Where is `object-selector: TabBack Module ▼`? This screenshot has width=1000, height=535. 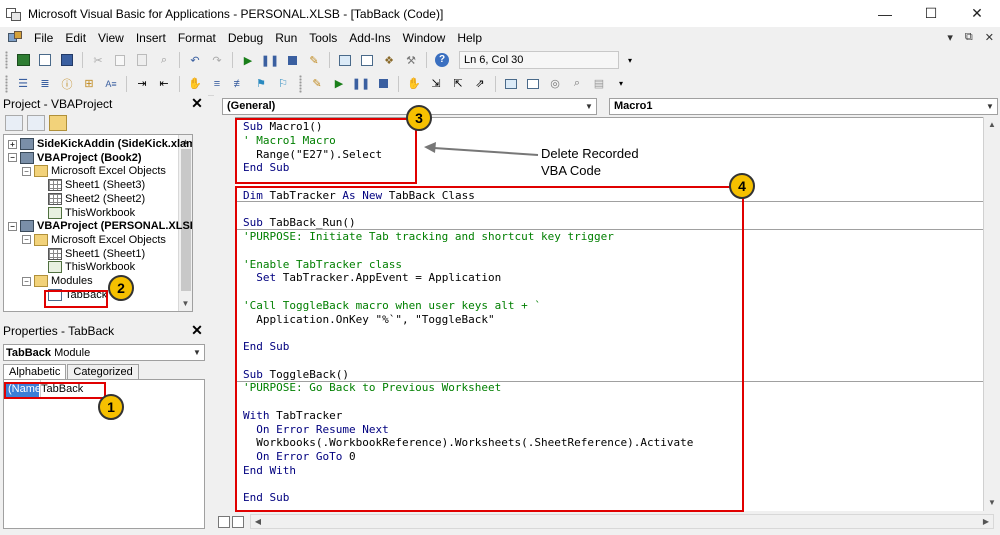 object-selector: TabBack Module ▼ is located at coordinates (104, 352).